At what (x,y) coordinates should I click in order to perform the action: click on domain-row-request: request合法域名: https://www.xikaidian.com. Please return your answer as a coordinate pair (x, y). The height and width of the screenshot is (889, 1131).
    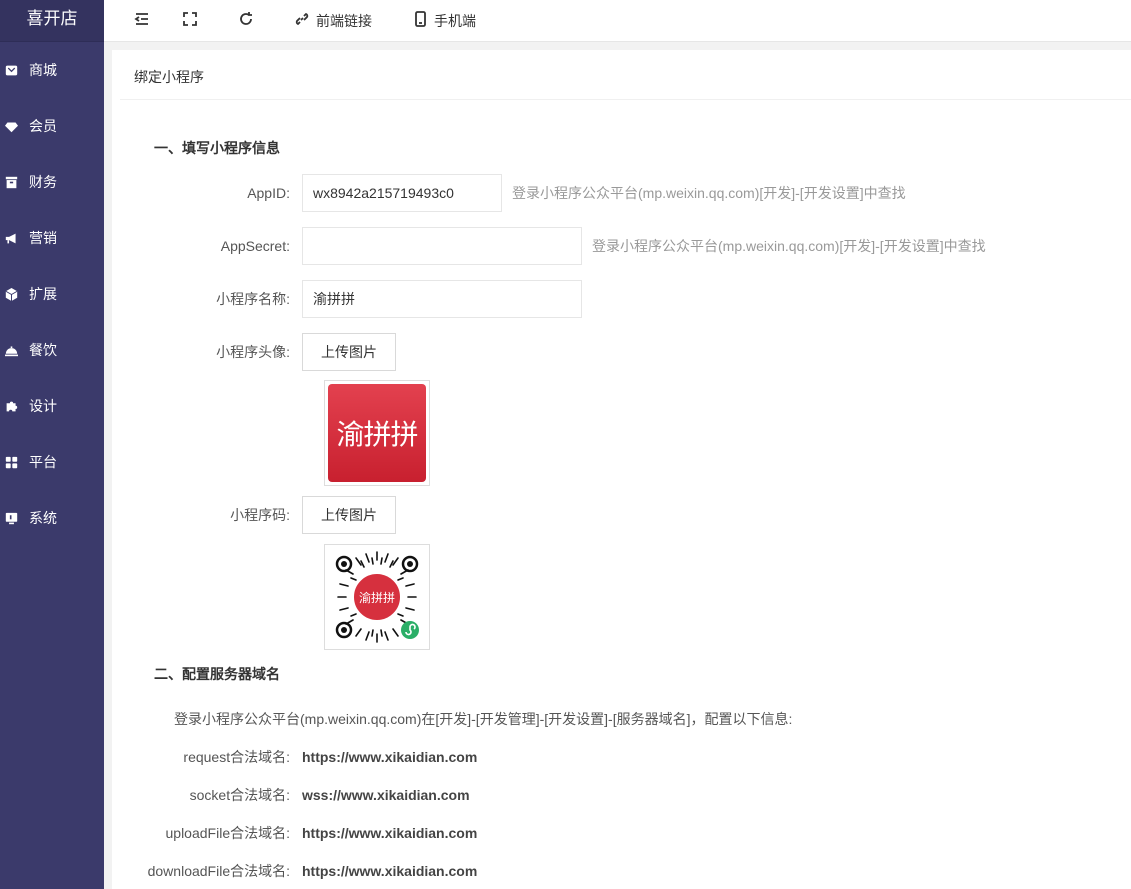
    Looking at the image, I should click on (294, 757).